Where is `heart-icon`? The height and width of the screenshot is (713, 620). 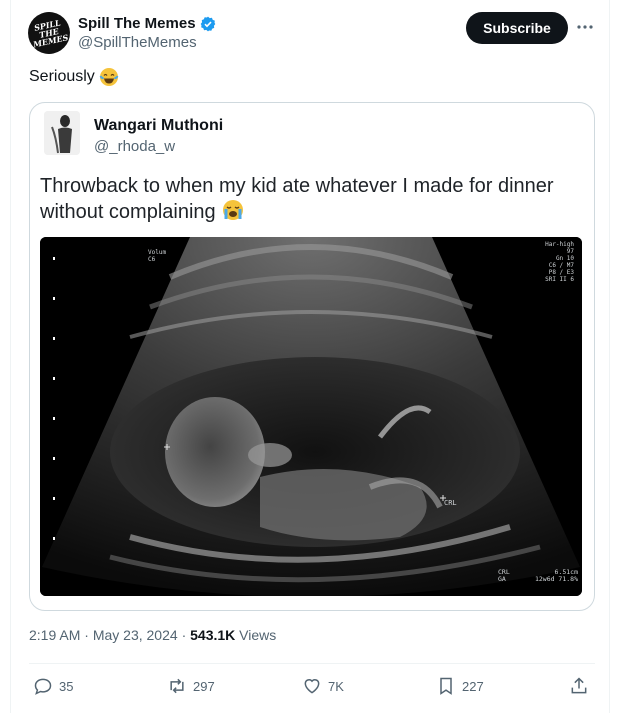
heart-icon is located at coordinates (312, 686).